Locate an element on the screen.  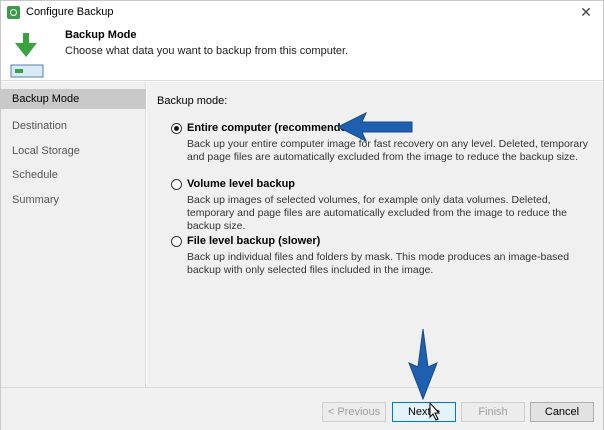
cancel-button: Cancel is located at coordinates (562, 412).